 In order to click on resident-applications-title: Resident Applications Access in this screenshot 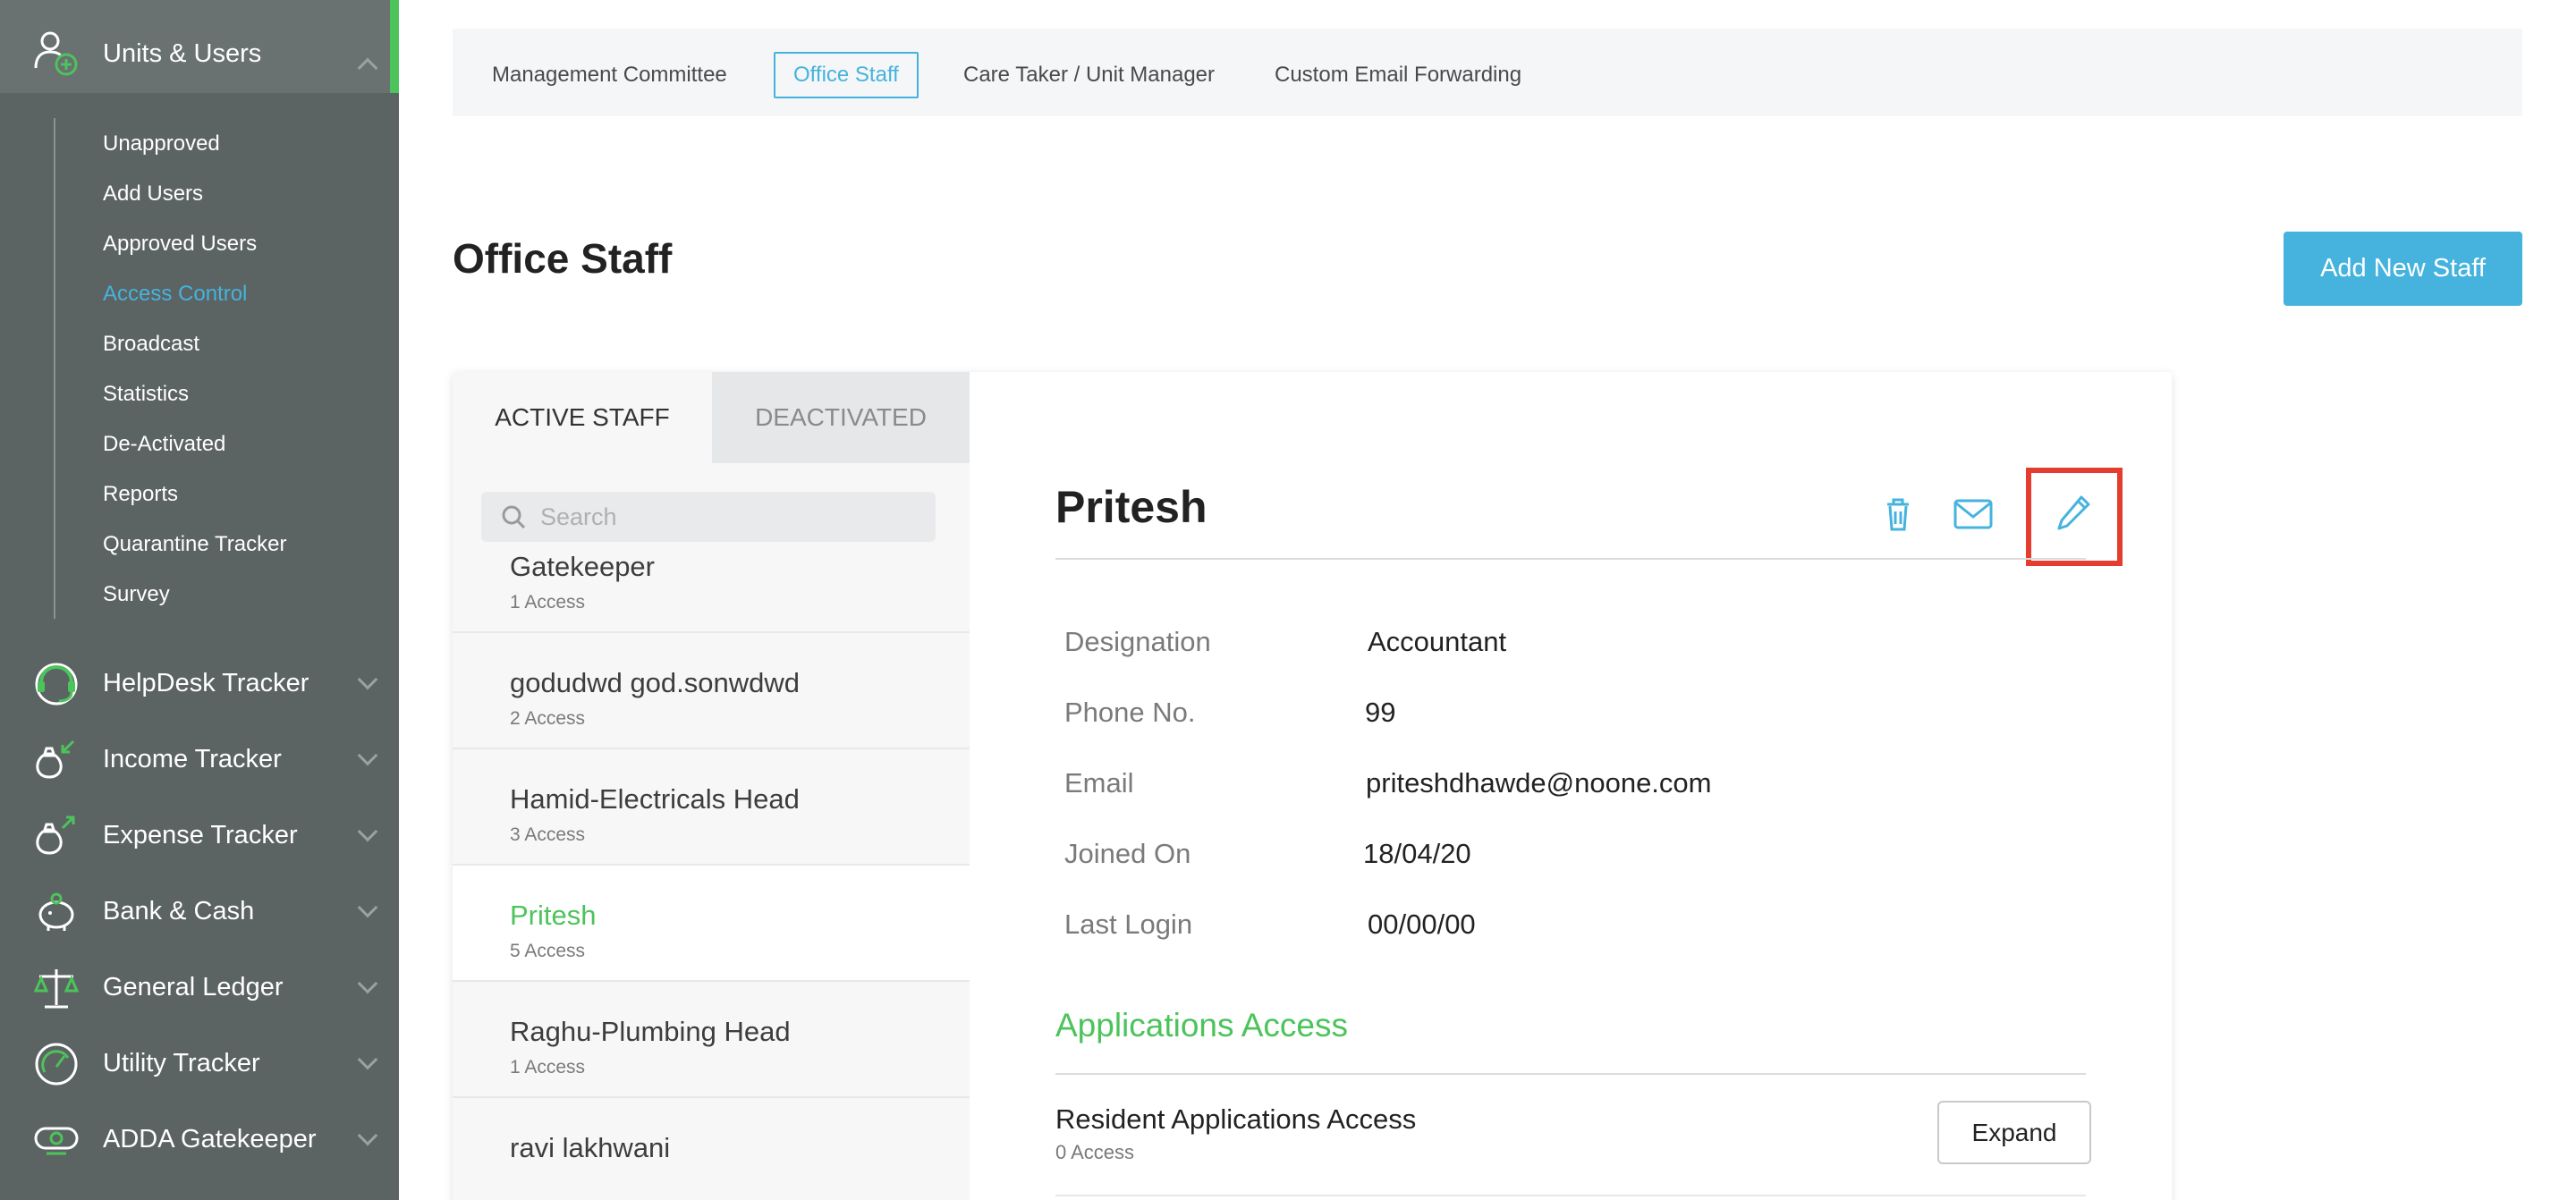, I will do `click(1236, 1119)`.